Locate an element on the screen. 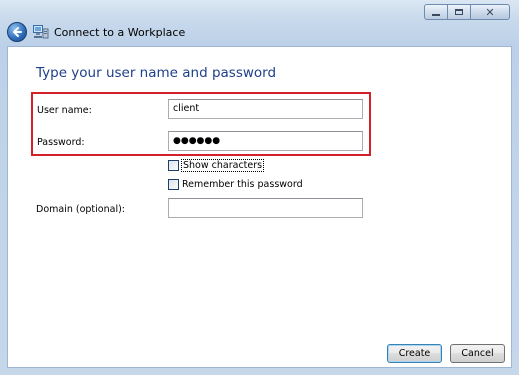  domain-label: Domain (optional): is located at coordinates (80, 209).